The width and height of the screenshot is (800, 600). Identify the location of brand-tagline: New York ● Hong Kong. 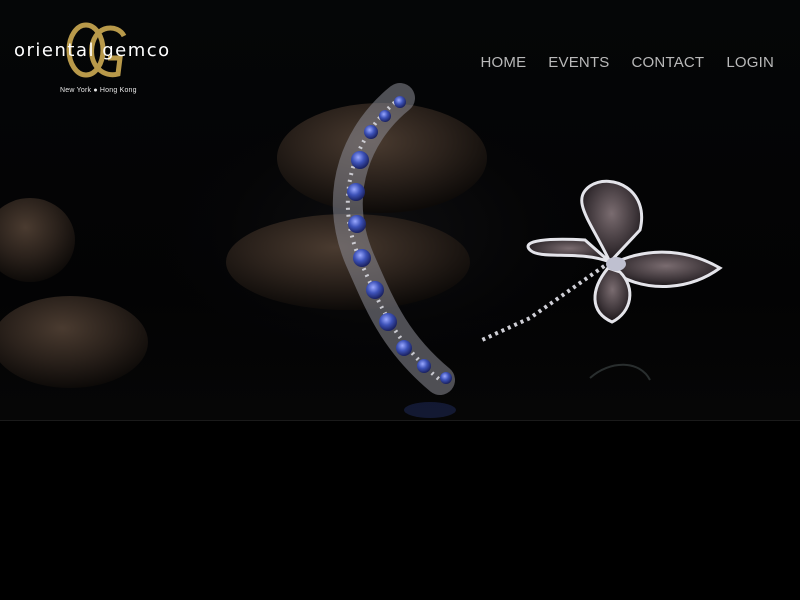
(98, 90).